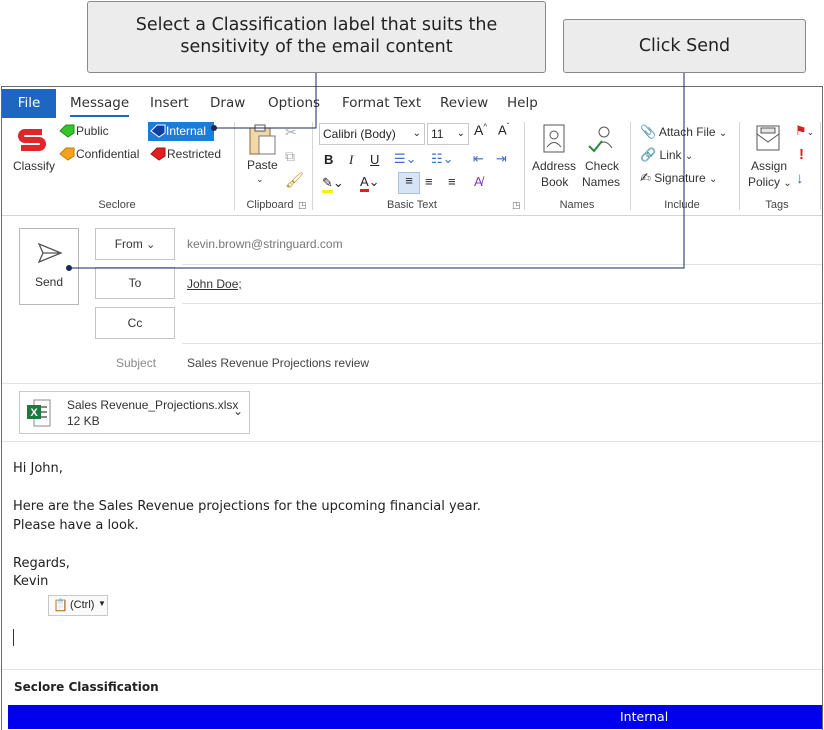 Image resolution: width=824 pixels, height=730 pixels. I want to click on bold-button: B, so click(328, 159).